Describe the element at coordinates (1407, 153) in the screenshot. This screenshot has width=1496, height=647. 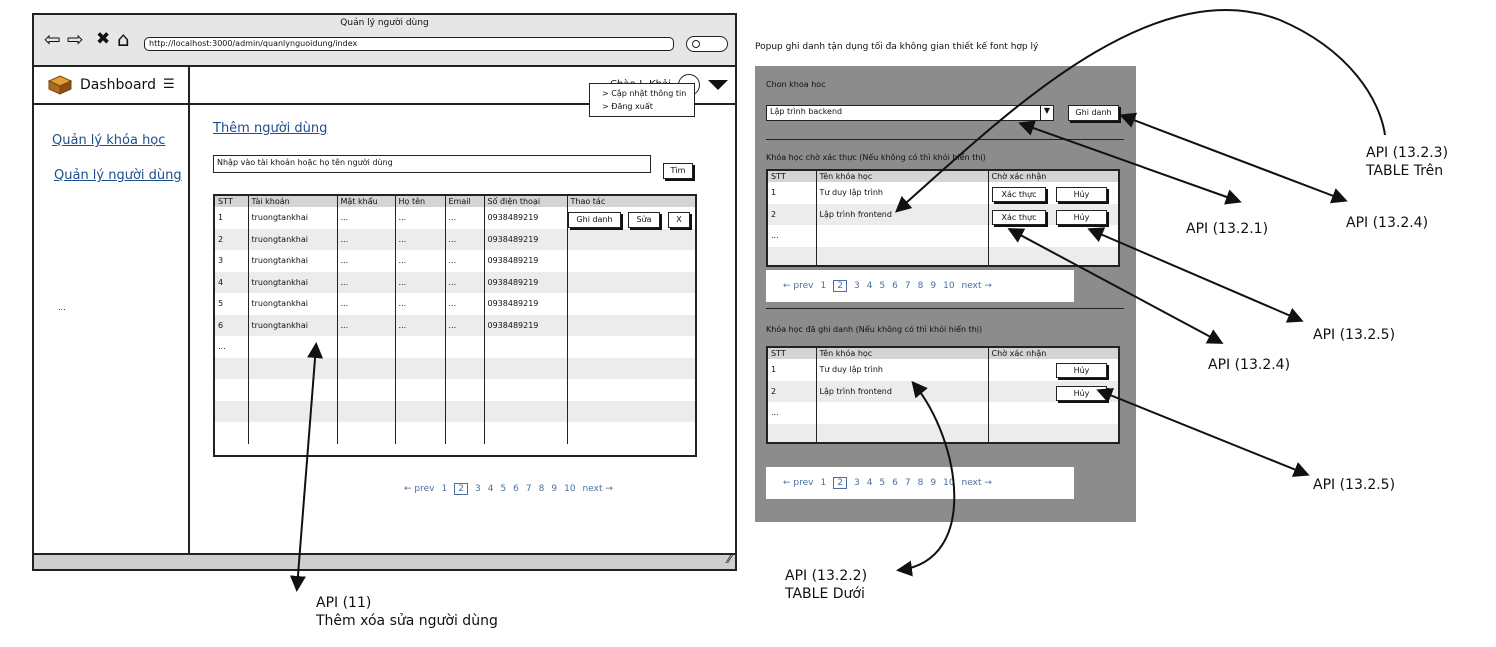
I see `annotation-label: API (13.2.3)` at that location.